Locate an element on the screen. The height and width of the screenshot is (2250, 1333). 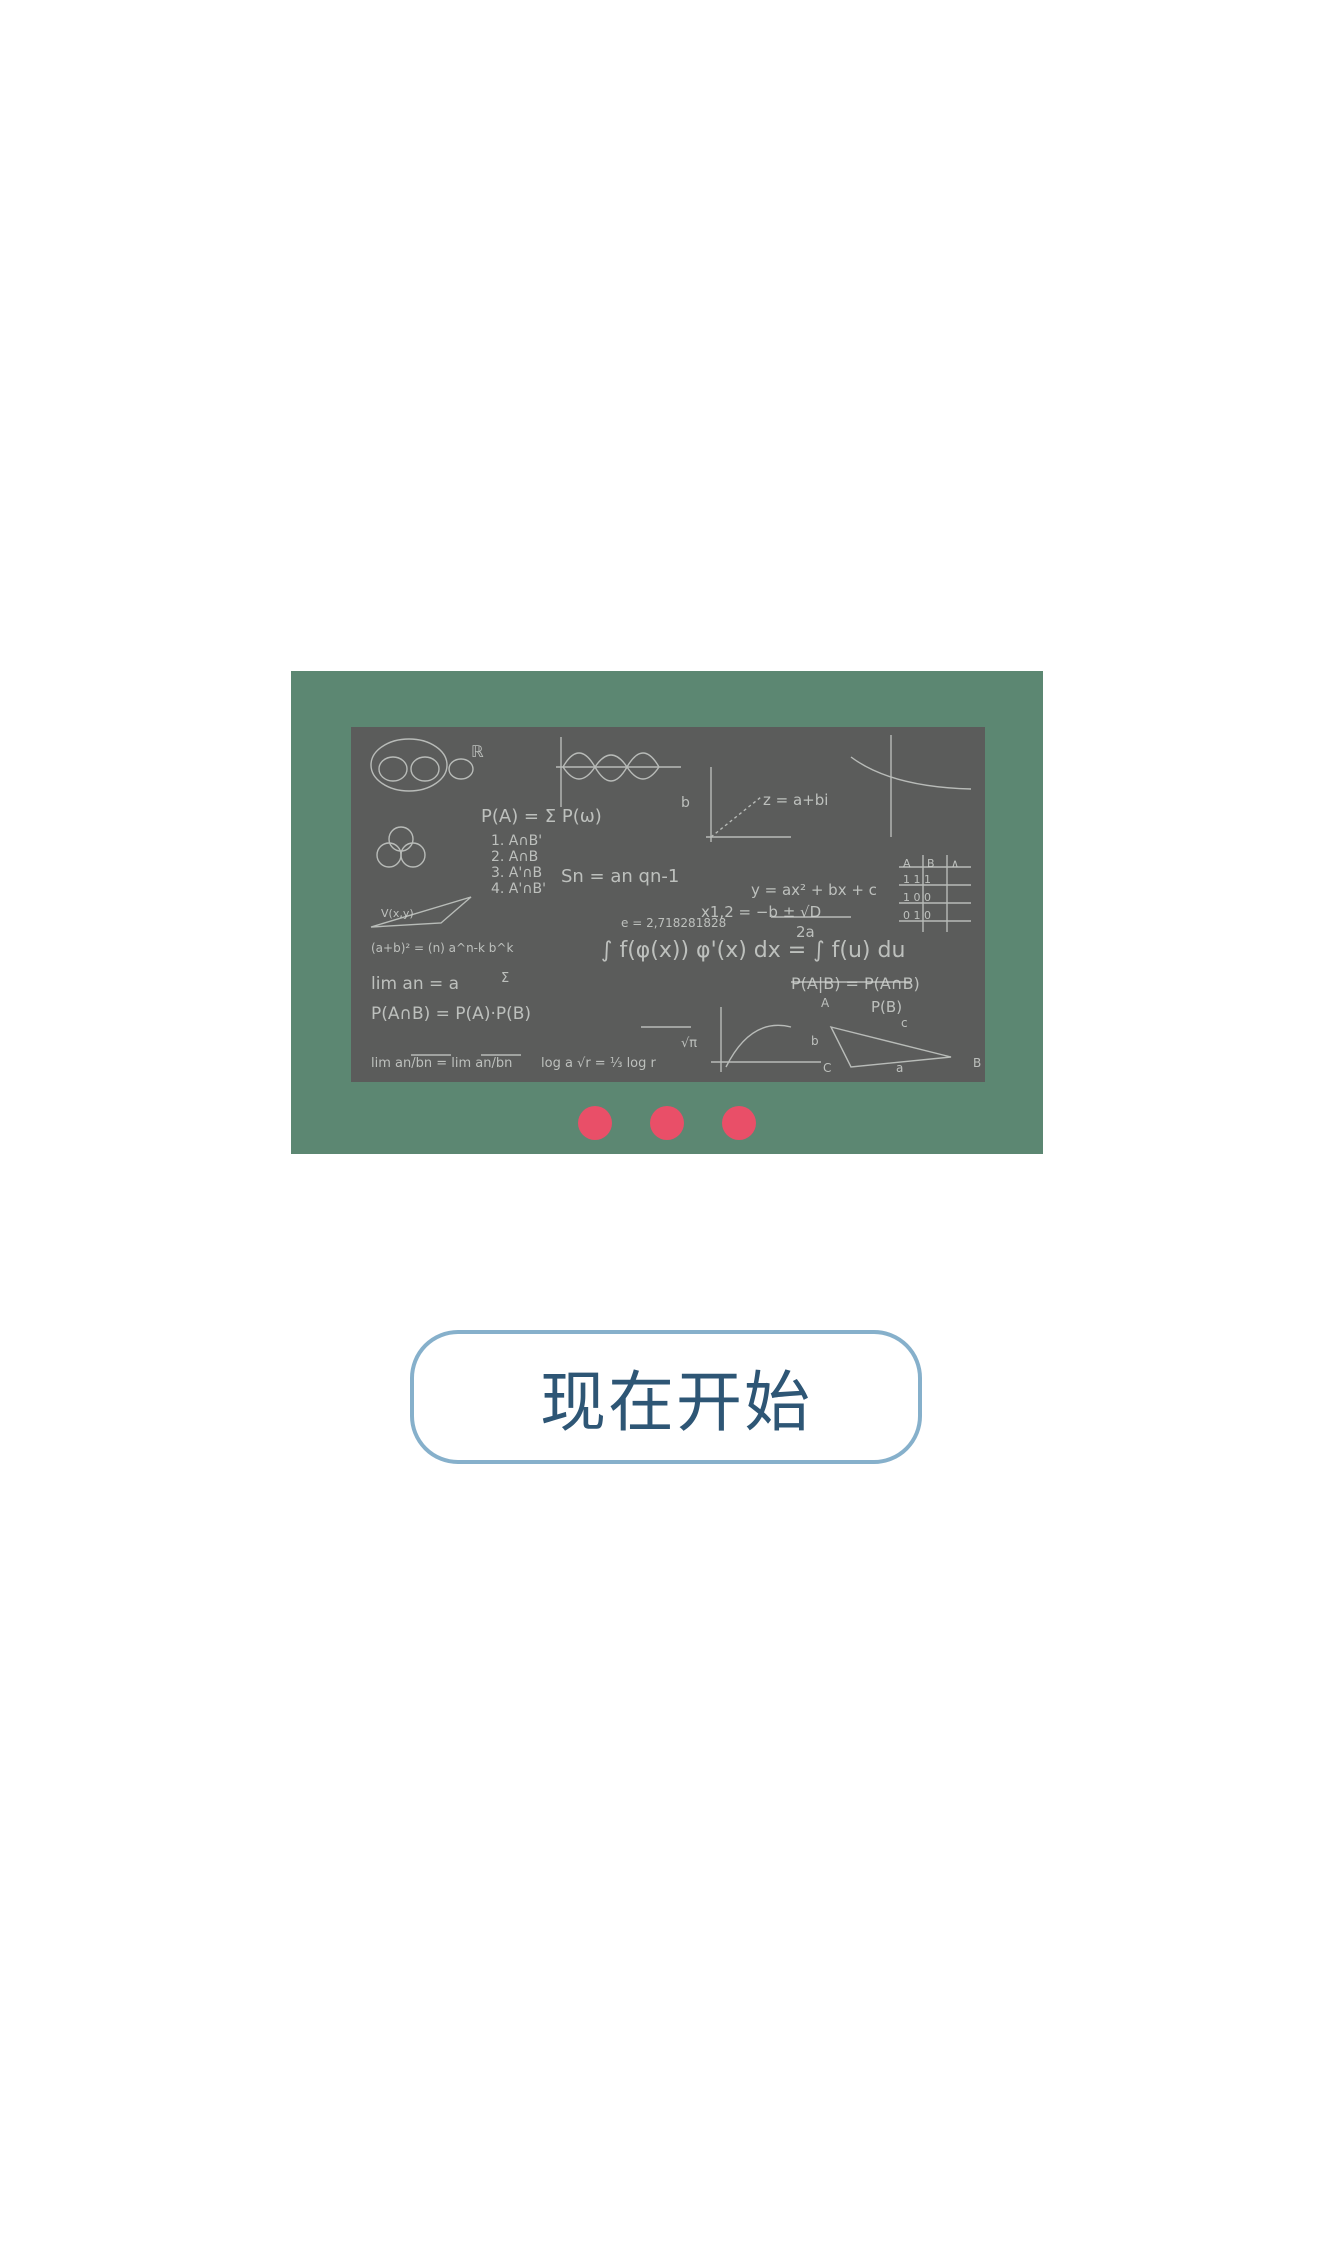
svg-text: 2a is located at coordinates (805, 932).